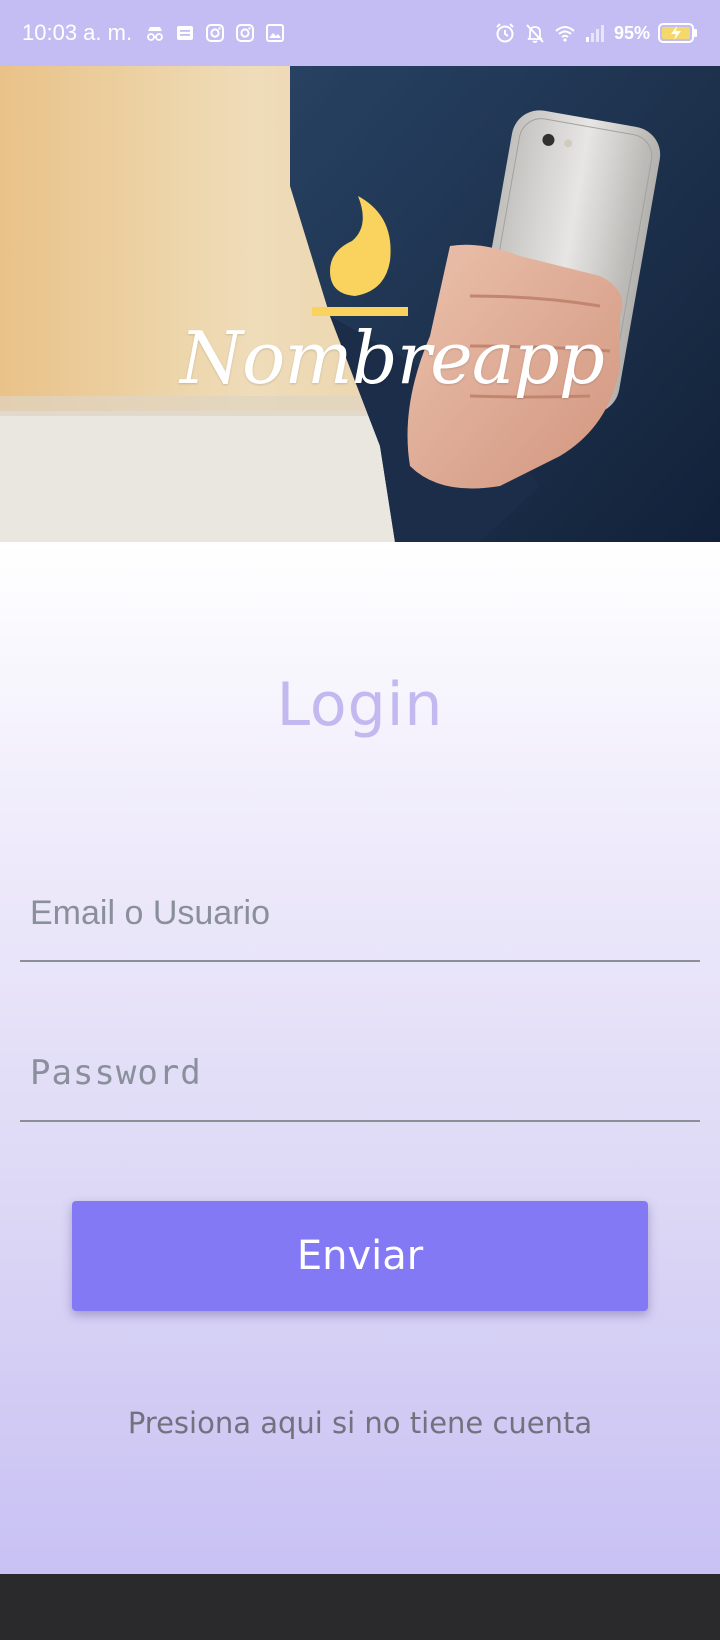 The image size is (720, 1640). I want to click on mute-bell-icon, so click(535, 33).